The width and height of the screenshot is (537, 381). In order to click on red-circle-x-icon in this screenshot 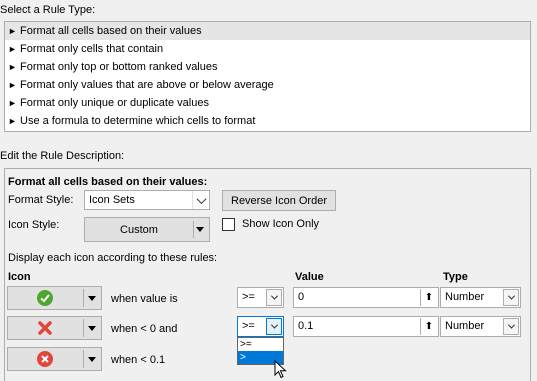, I will do `click(45, 359)`.